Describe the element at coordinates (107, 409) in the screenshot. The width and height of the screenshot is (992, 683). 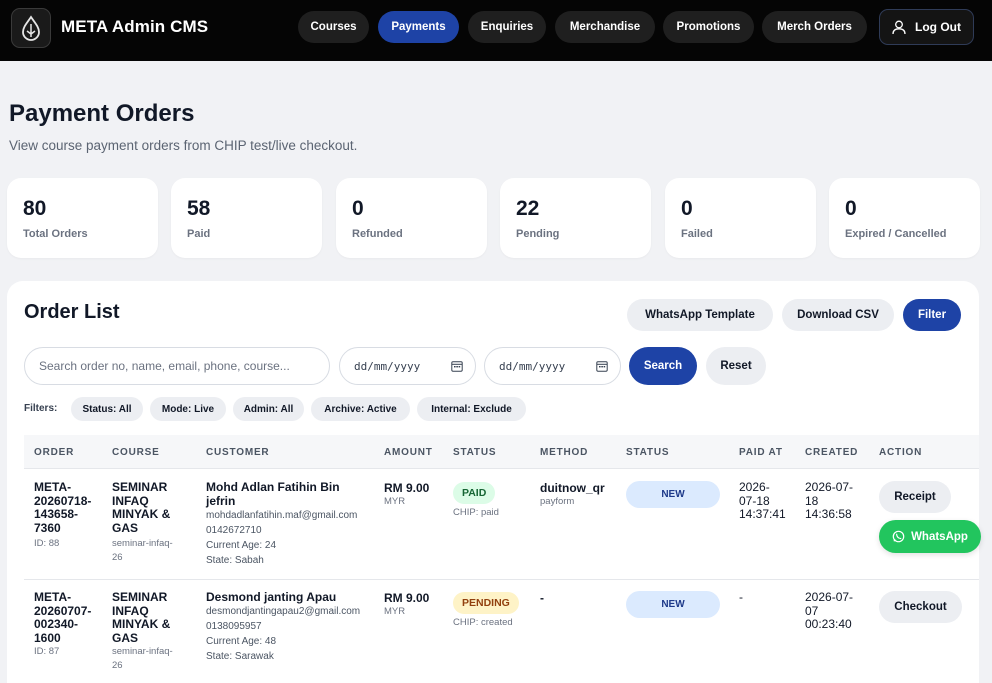
I see `filter-chip-status: Status: All` at that location.